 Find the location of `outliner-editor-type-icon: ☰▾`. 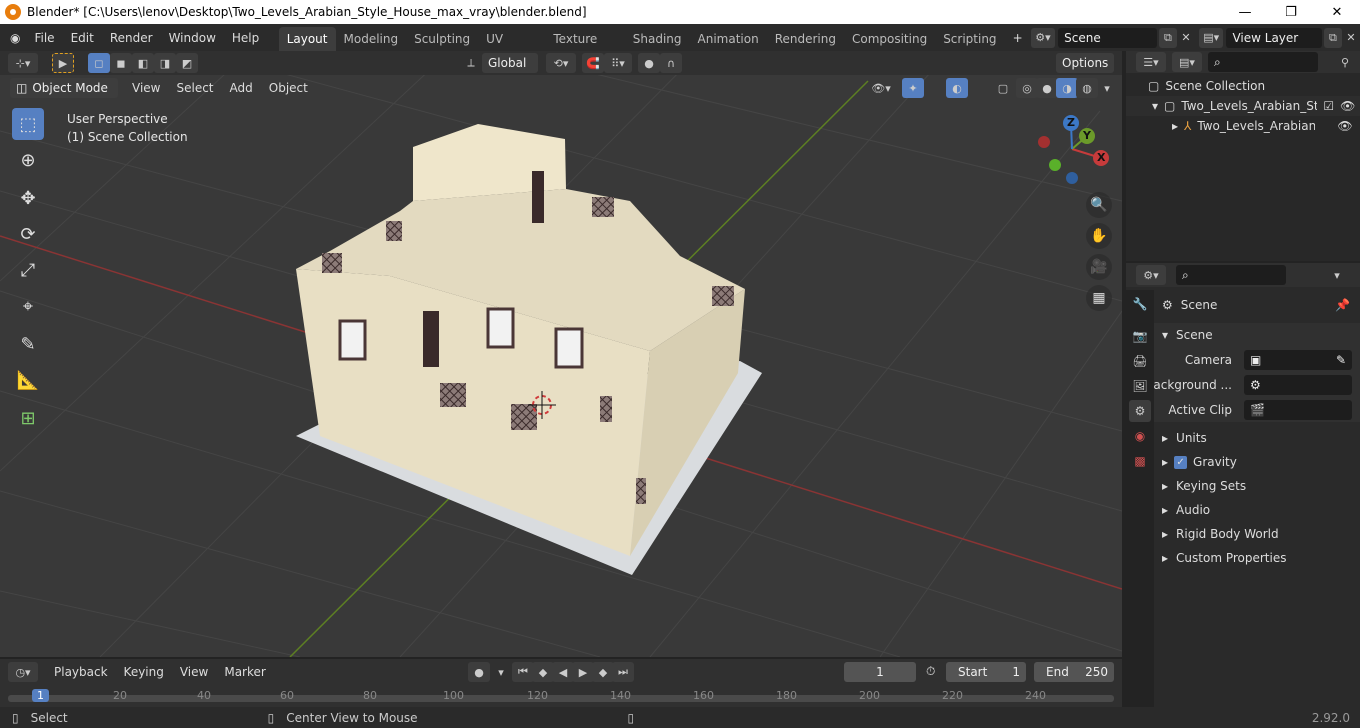

outliner-editor-type-icon: ☰▾ is located at coordinates (1151, 62).